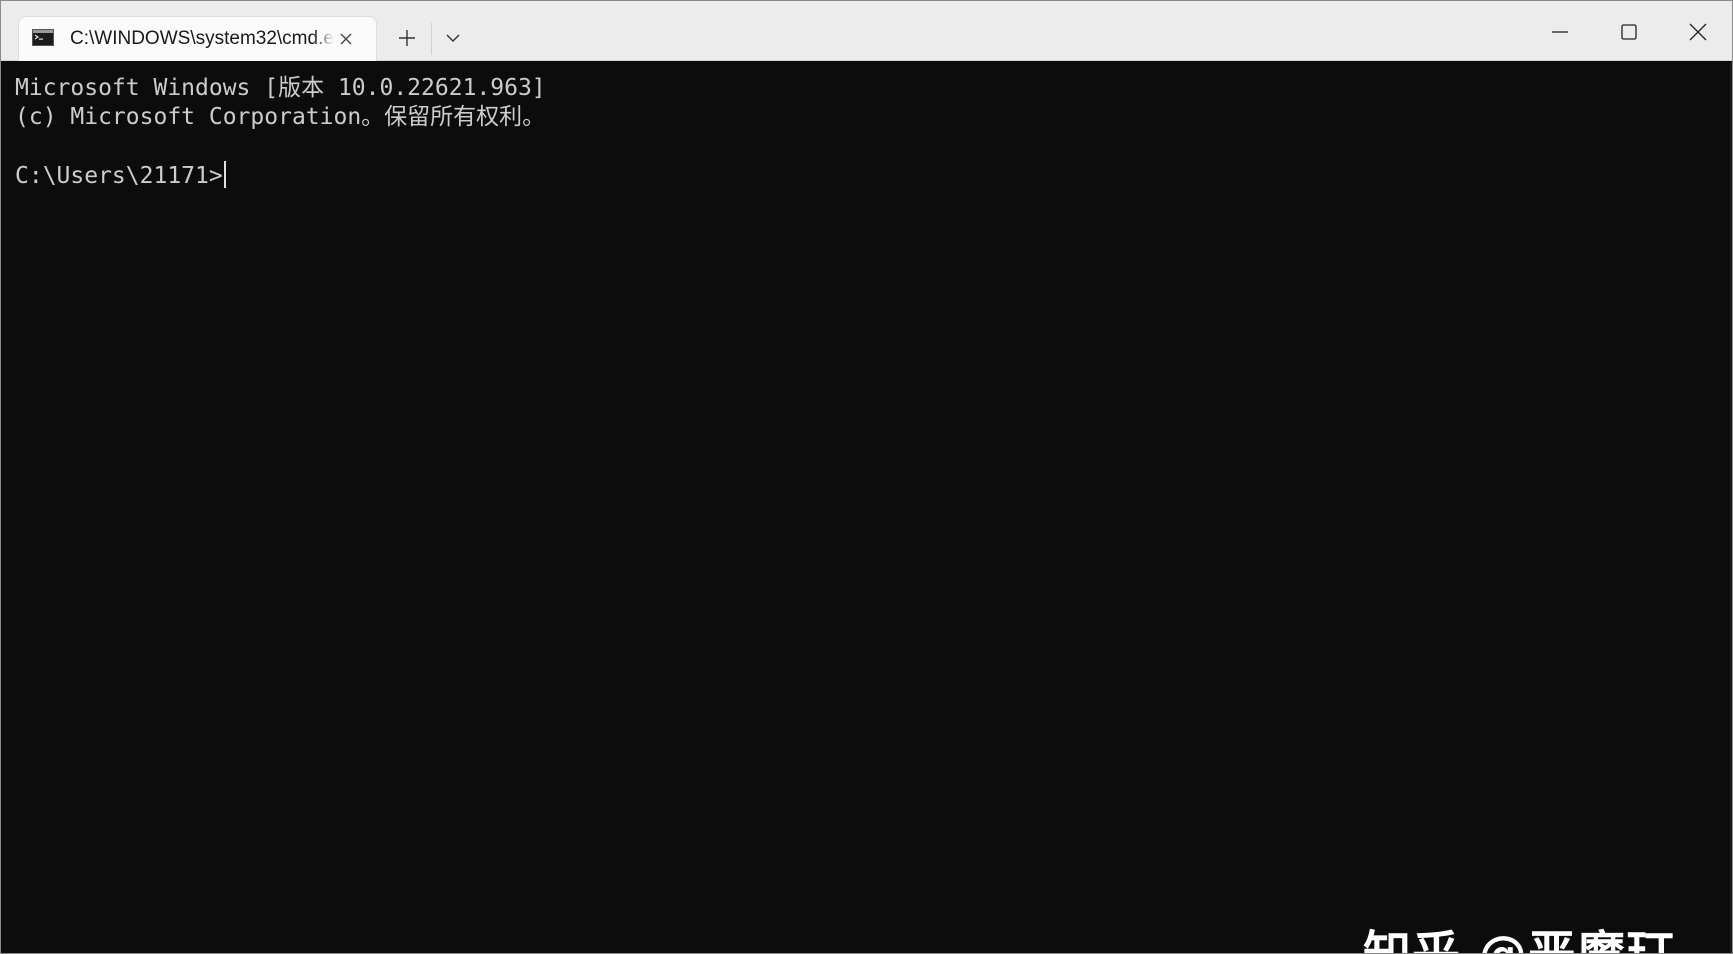  Describe the element at coordinates (43, 37) in the screenshot. I see `terminal-icon` at that location.